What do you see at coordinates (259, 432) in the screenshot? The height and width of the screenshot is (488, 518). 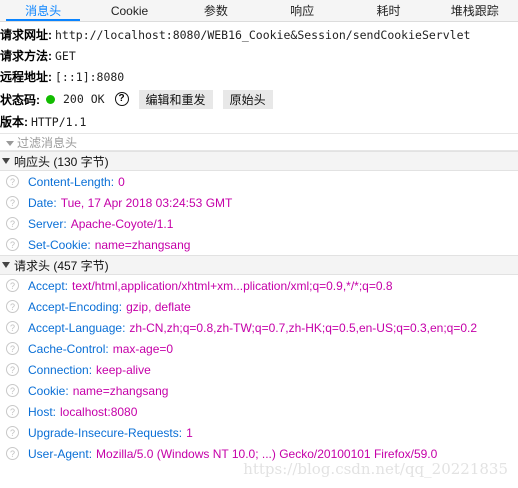 I see `header-row: ? Upgrade-Insecure-Requests: 1` at bounding box center [259, 432].